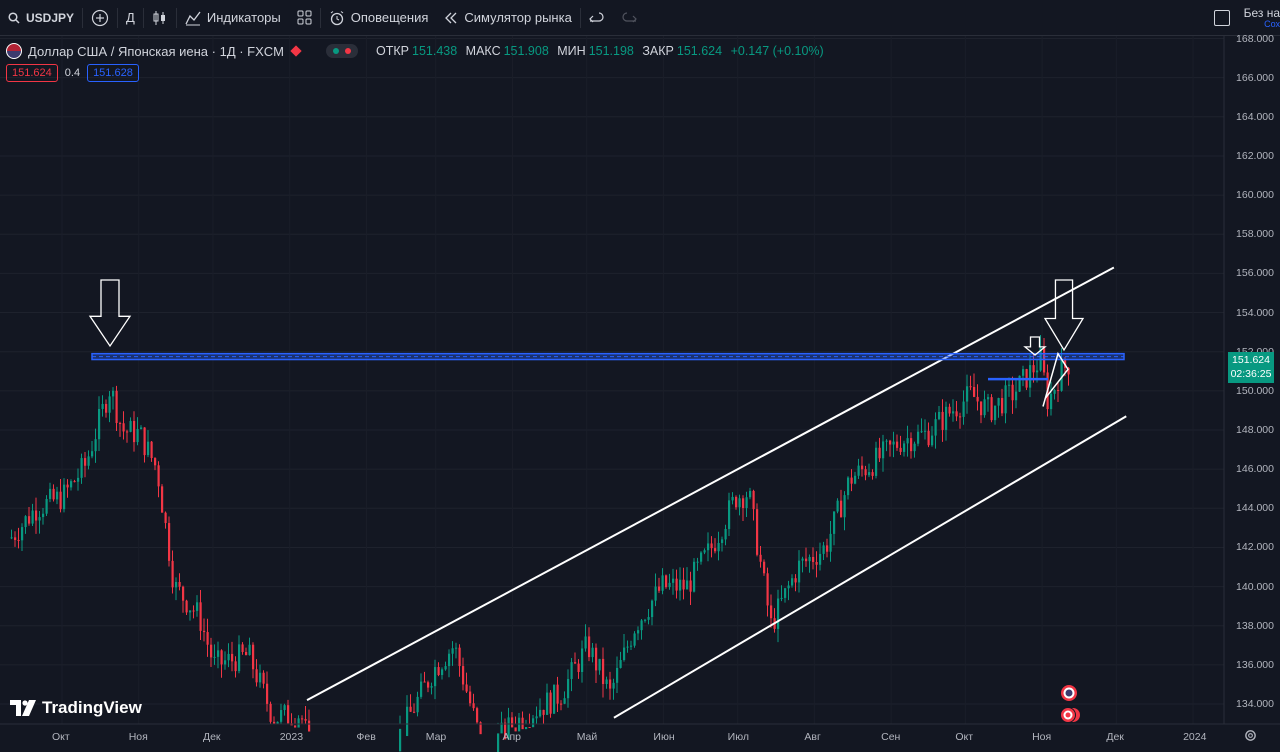 This screenshot has height=752, width=1280. Describe the element at coordinates (337, 17) in the screenshot. I see `alarm-clock-icon` at that location.